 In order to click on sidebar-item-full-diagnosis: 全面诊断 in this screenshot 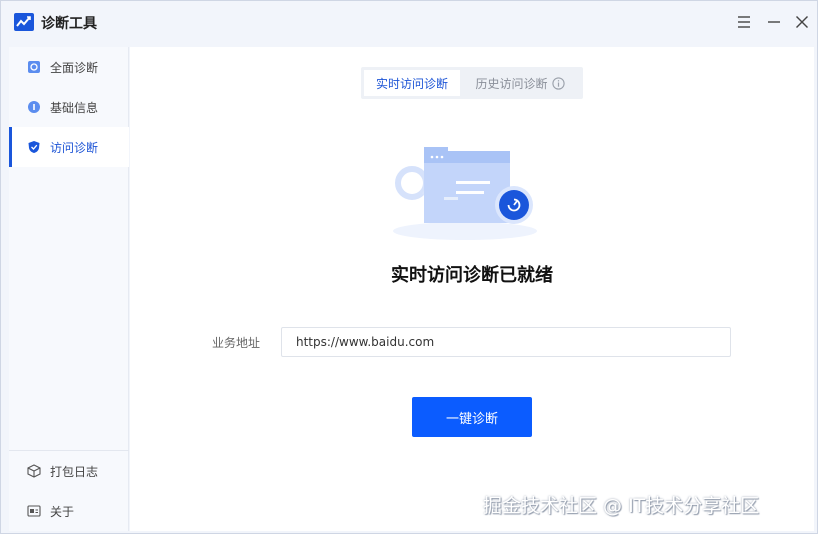, I will do `click(69, 67)`.